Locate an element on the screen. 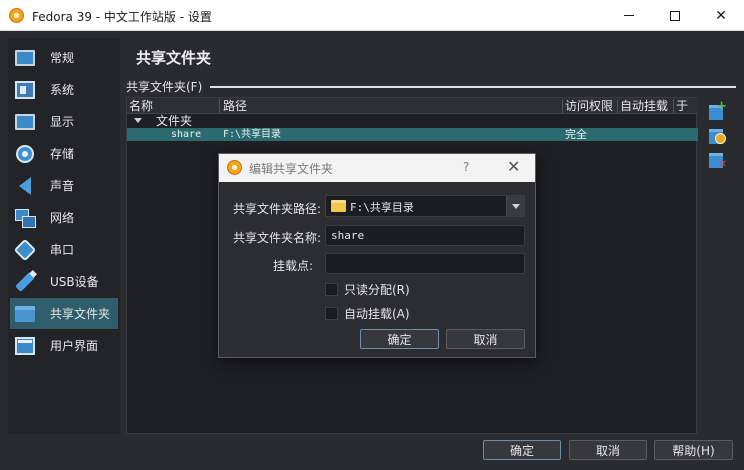 The width and height of the screenshot is (744, 470). sidebar-item-label: 系统 is located at coordinates (62, 90).